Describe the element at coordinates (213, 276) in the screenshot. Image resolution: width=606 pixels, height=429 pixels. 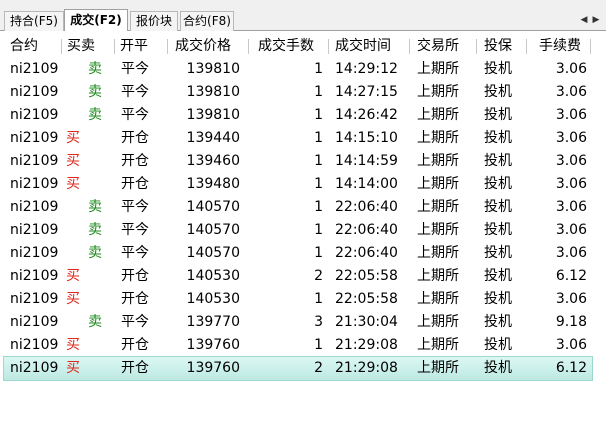
I see `cell-price: 140530` at that location.